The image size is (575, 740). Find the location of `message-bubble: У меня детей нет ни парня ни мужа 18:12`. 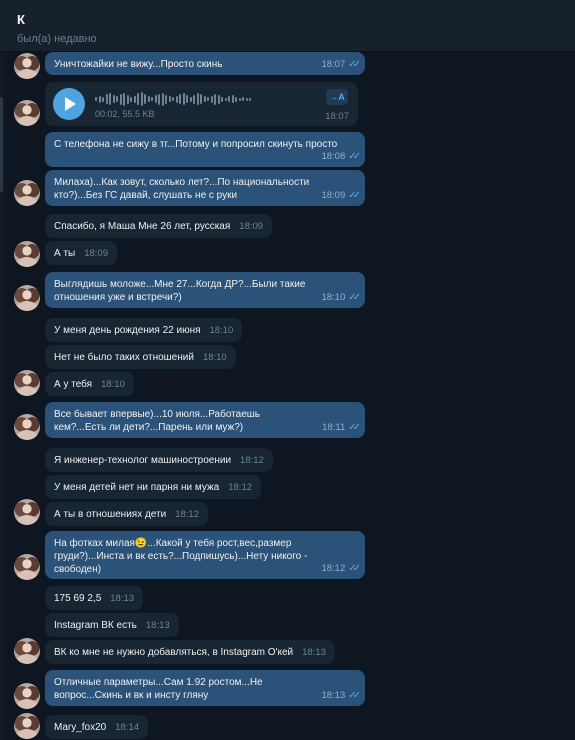

message-bubble: У меня детей нет ни парня ни мужа 18:12 is located at coordinates (153, 487).